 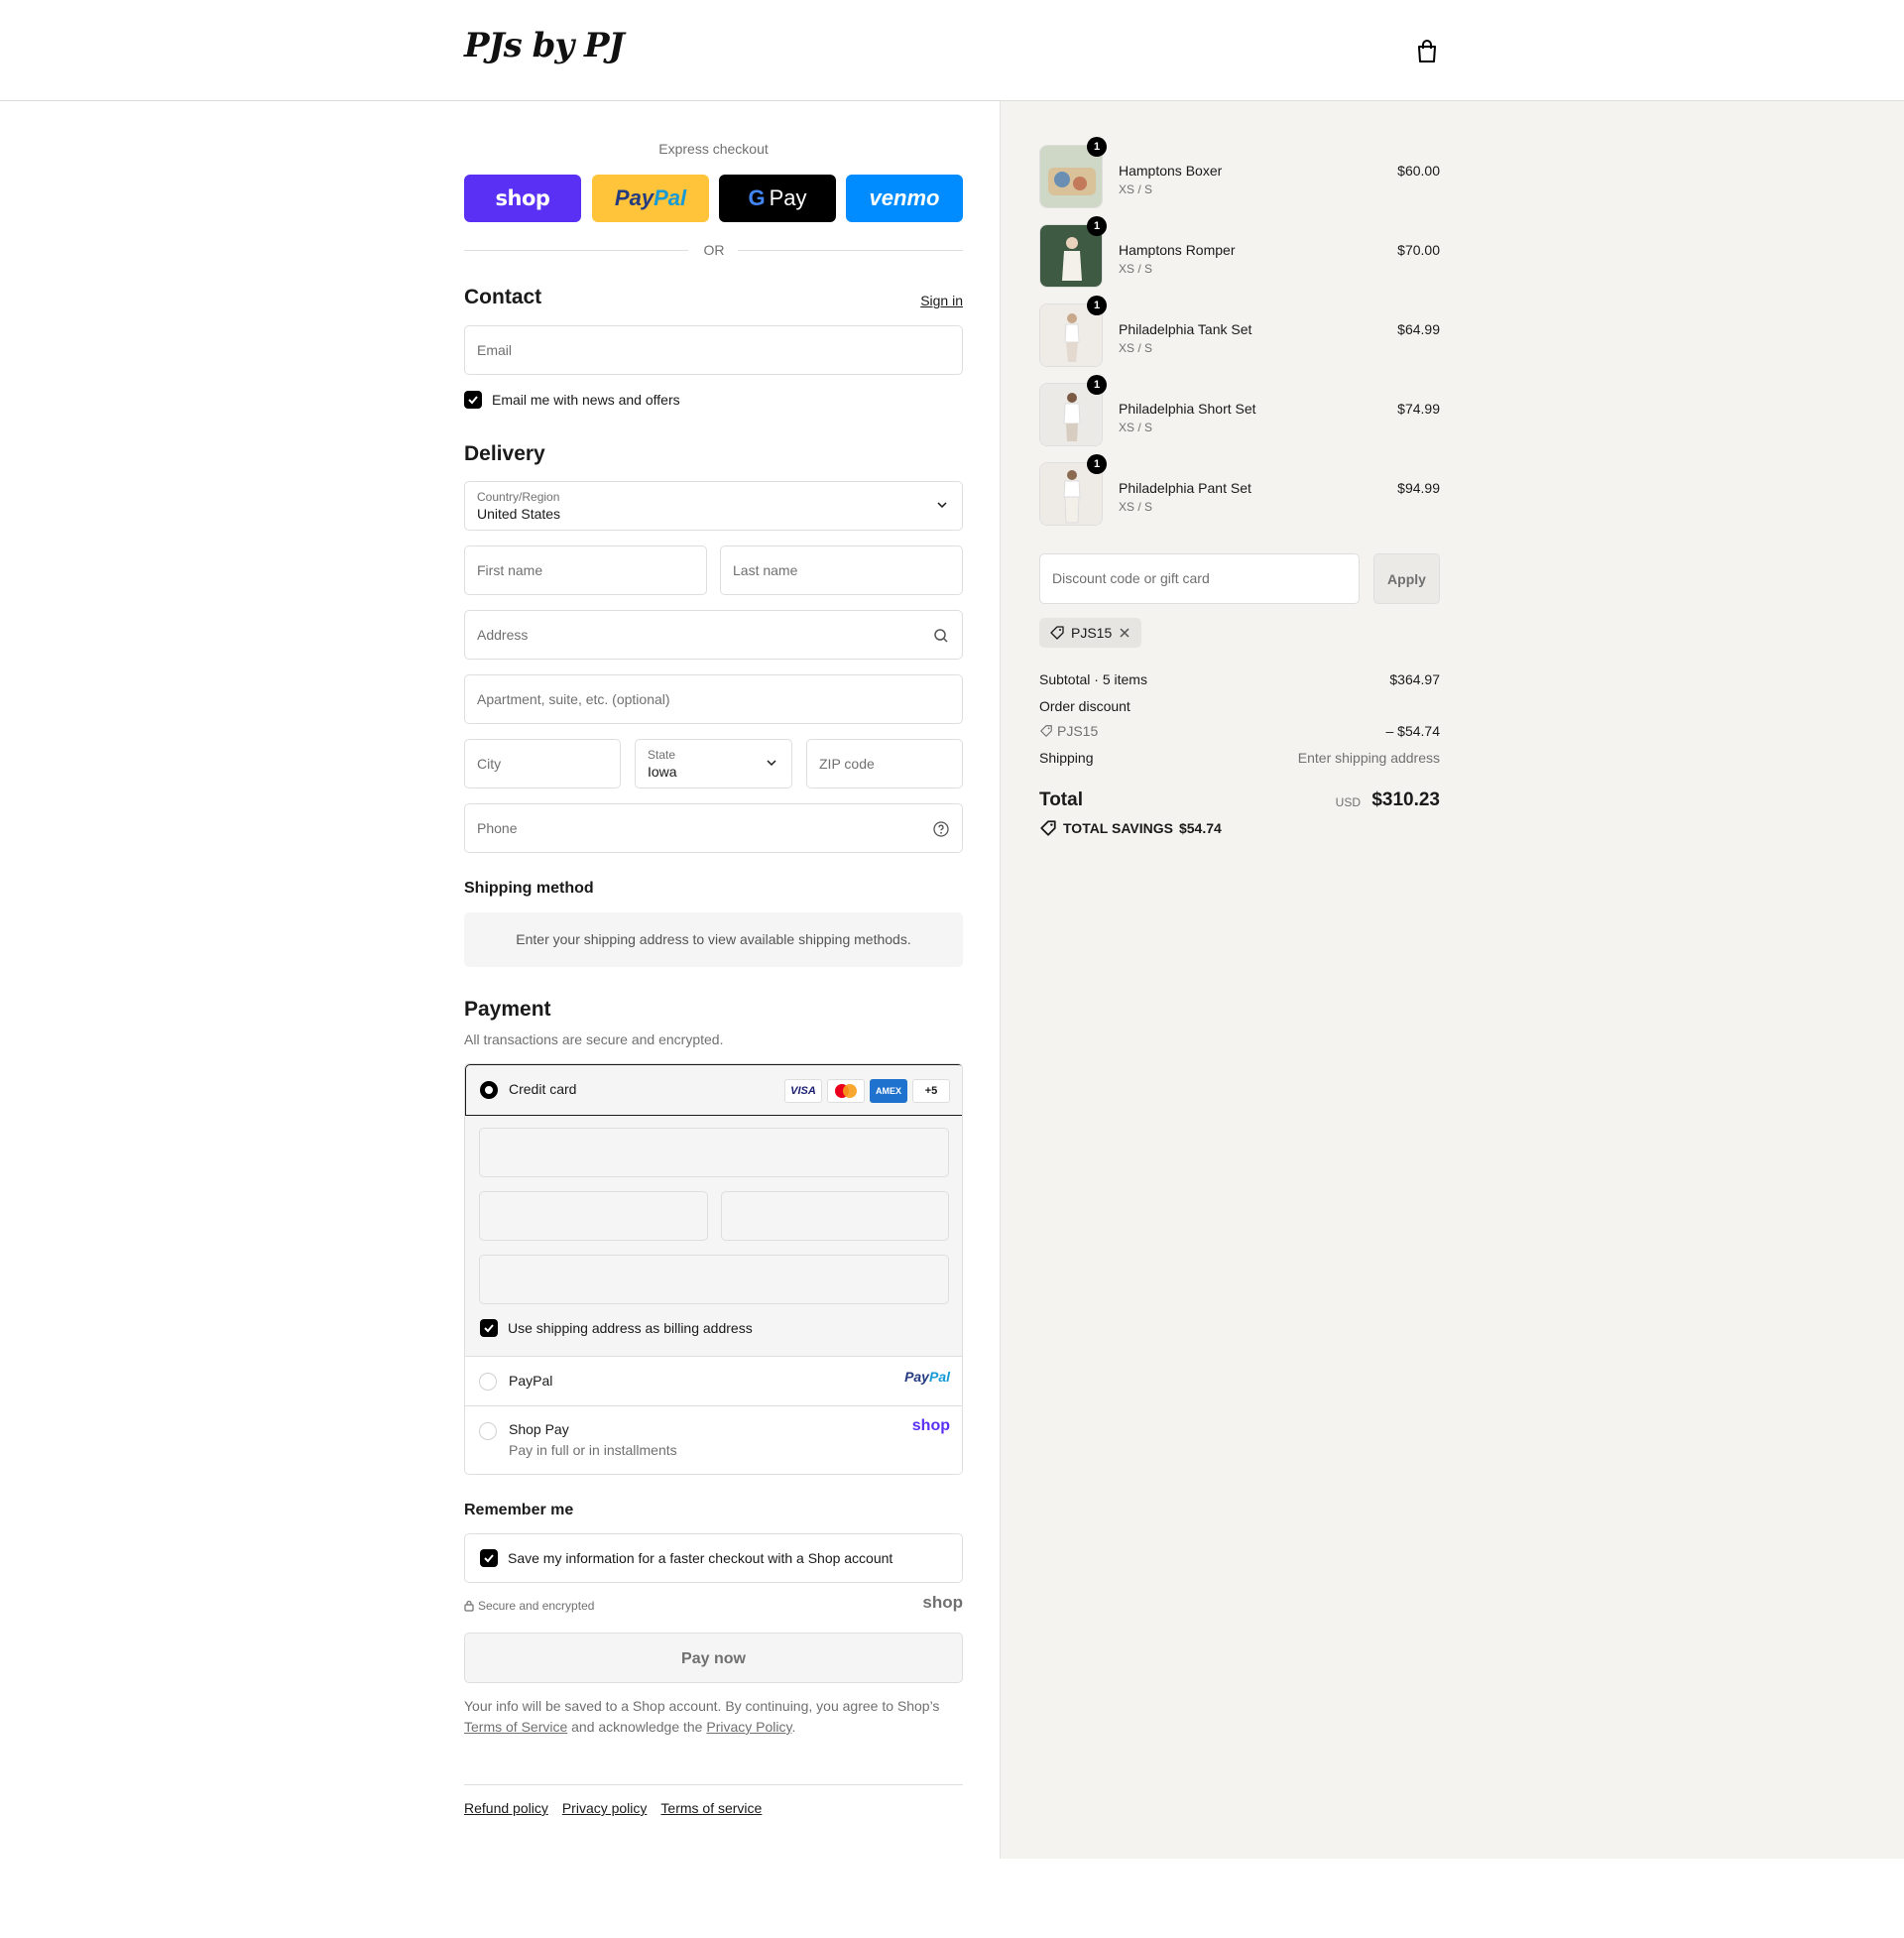 I want to click on credit-card-option: Credit card VISA AMEX +5, so click(x=713, y=1090).